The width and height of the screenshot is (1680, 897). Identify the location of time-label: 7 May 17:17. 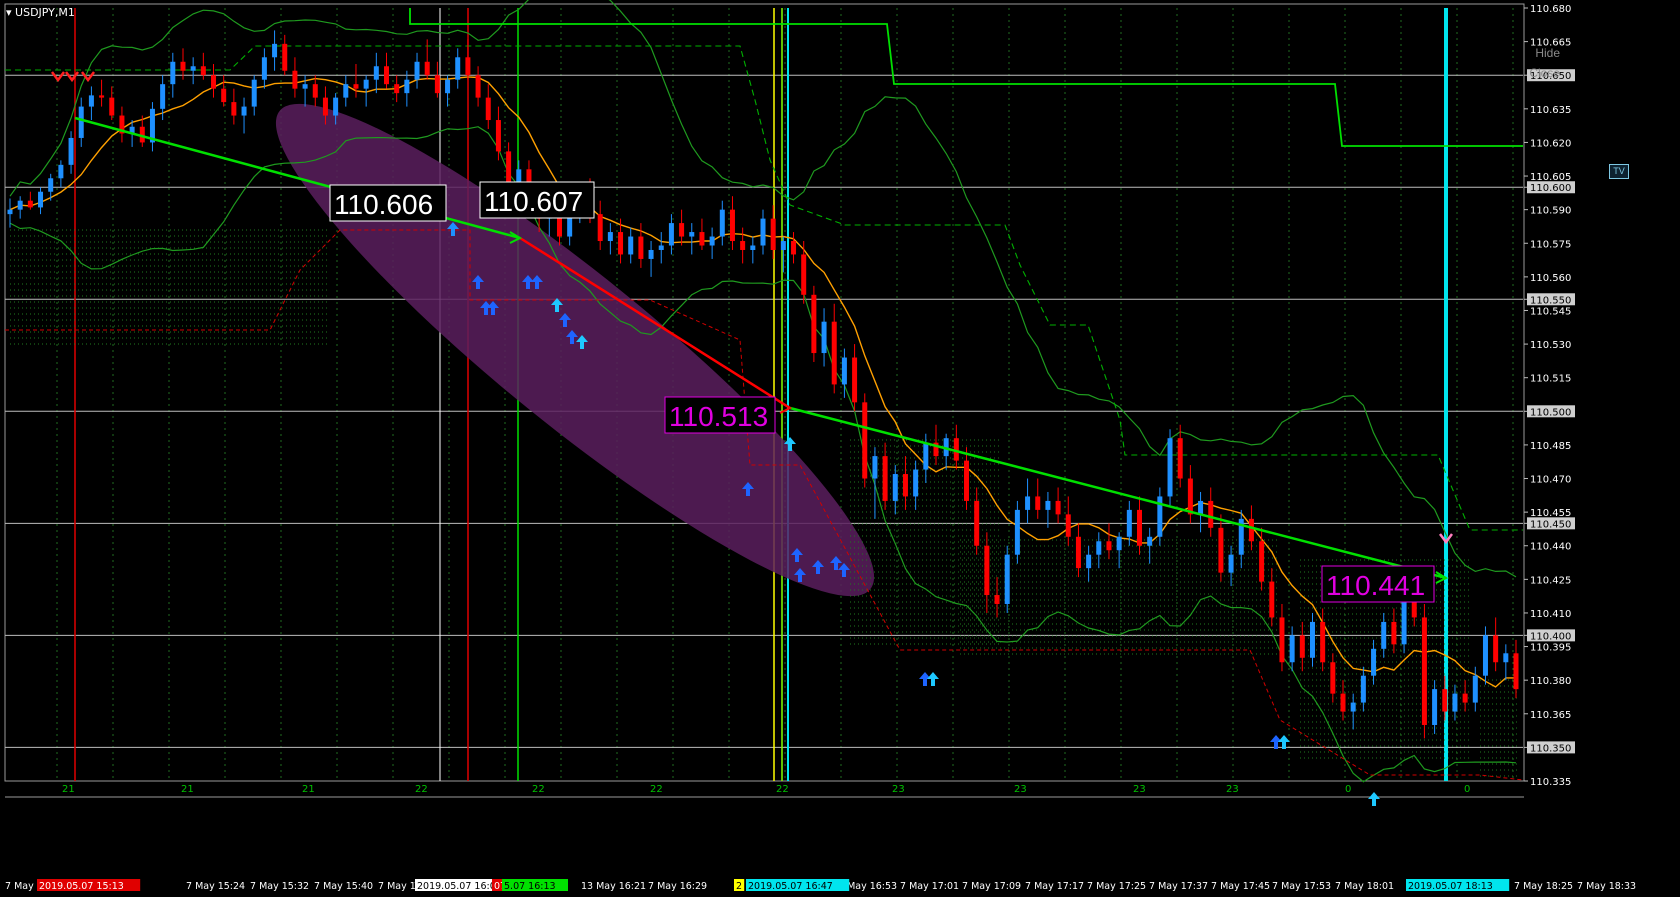
(1054, 886).